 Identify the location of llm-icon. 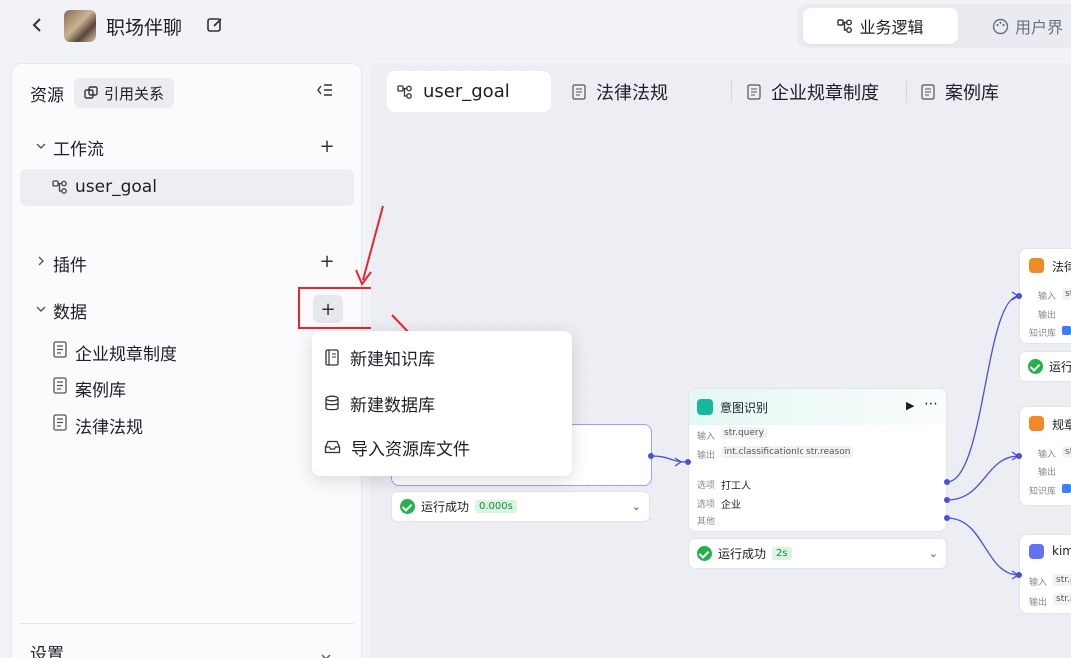
(1036, 551).